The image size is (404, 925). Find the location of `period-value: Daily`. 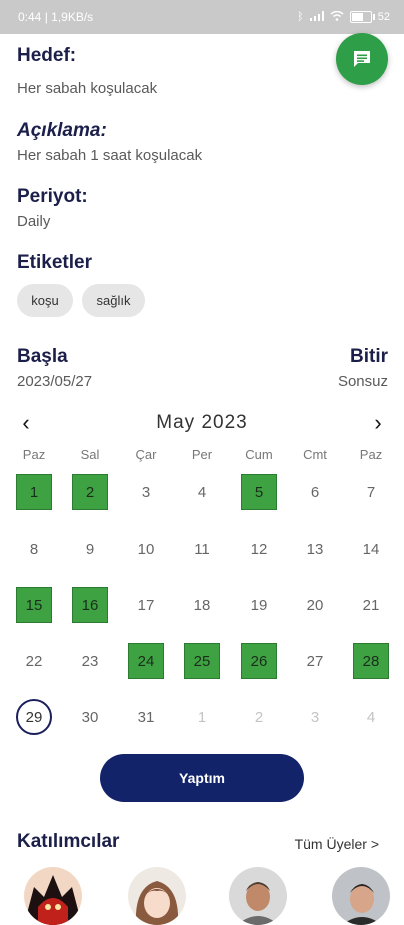

period-value: Daily is located at coordinates (34, 221).